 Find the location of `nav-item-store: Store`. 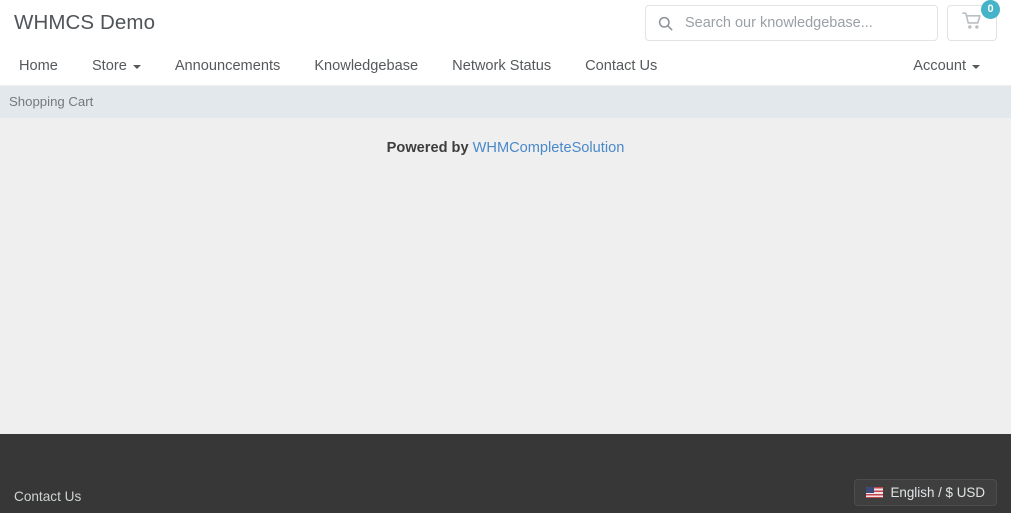

nav-item-store: Store is located at coordinates (116, 66).